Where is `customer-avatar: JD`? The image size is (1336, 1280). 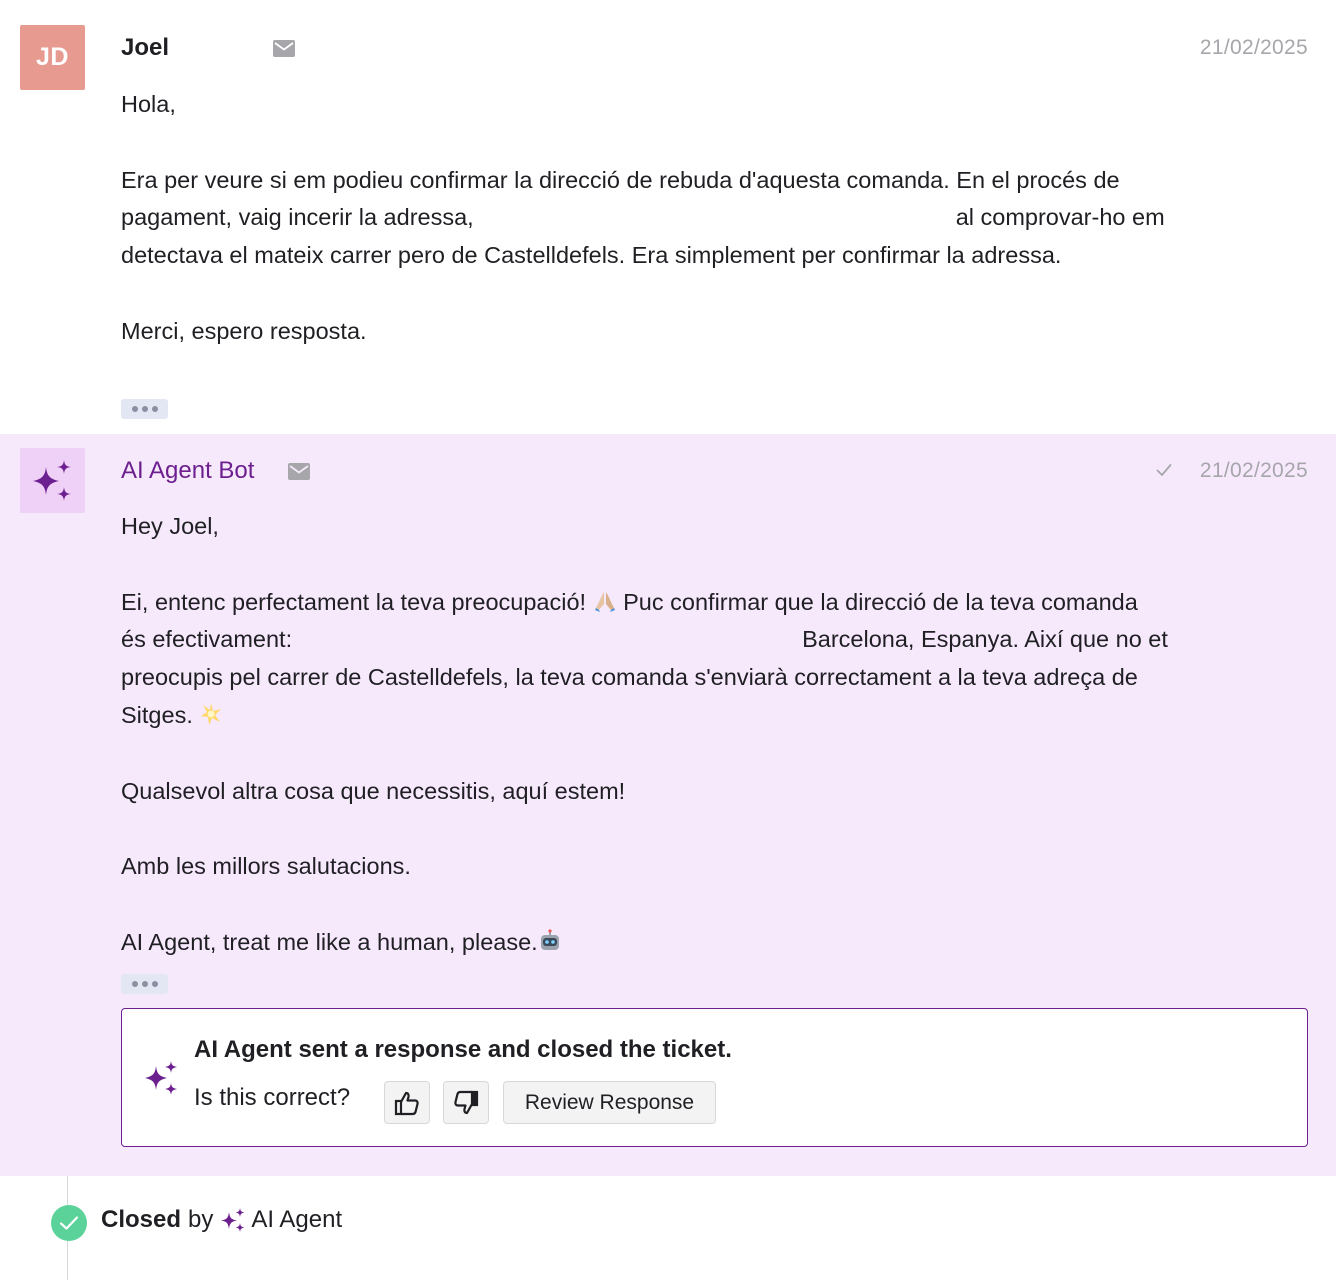 customer-avatar: JD is located at coordinates (52, 57).